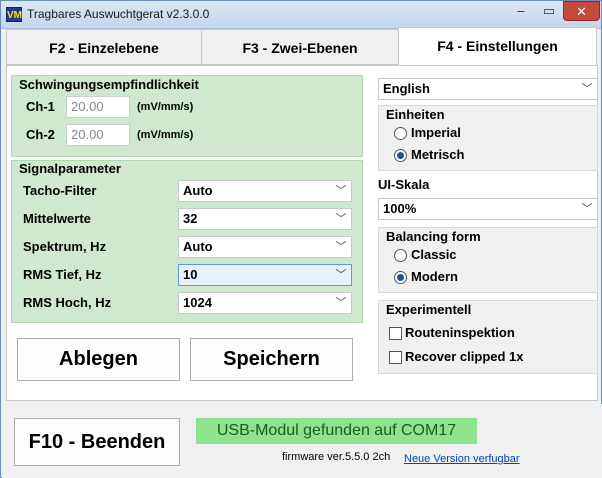 This screenshot has width=602, height=478. What do you see at coordinates (190, 274) in the screenshot?
I see `rms-low-value: 10` at bounding box center [190, 274].